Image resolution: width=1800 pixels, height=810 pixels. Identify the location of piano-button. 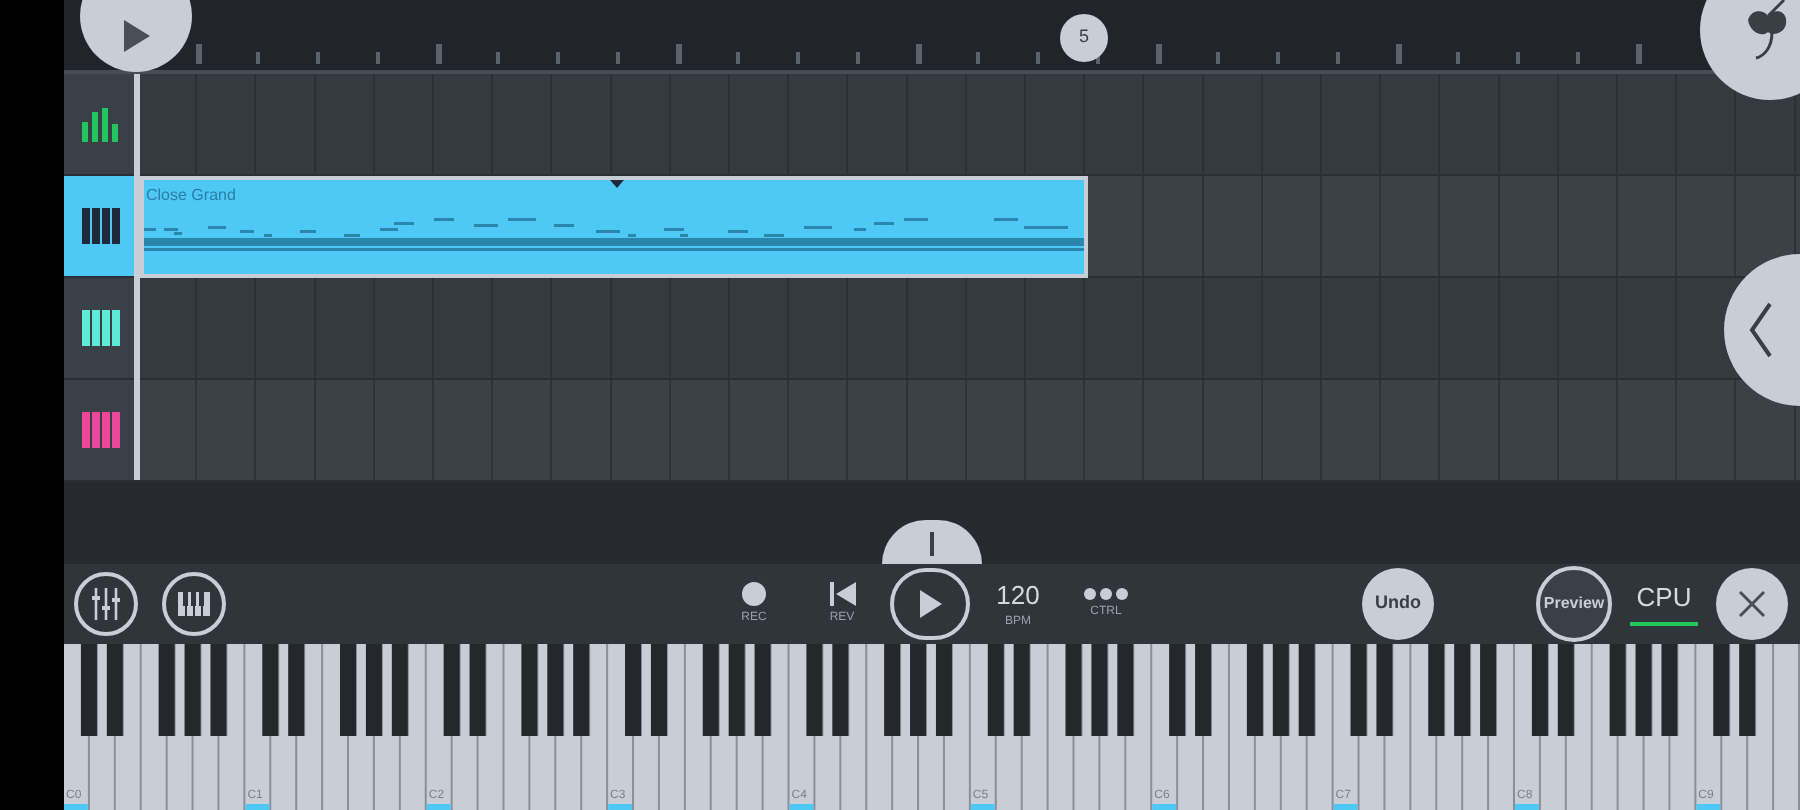
(194, 604).